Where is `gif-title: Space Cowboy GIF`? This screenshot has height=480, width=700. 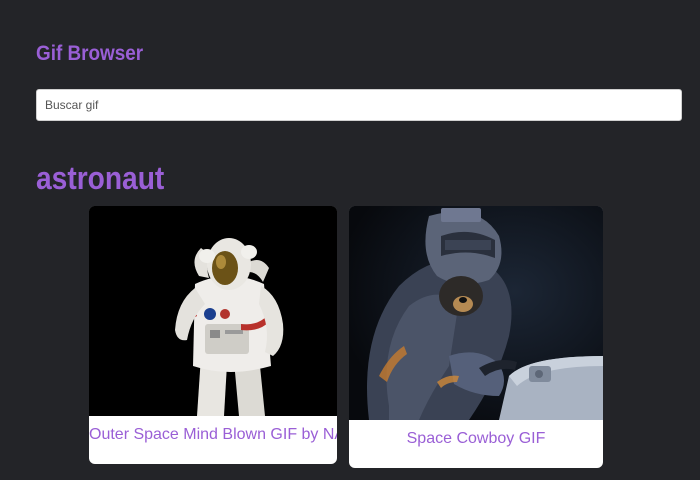 gif-title: Space Cowboy GIF is located at coordinates (476, 439).